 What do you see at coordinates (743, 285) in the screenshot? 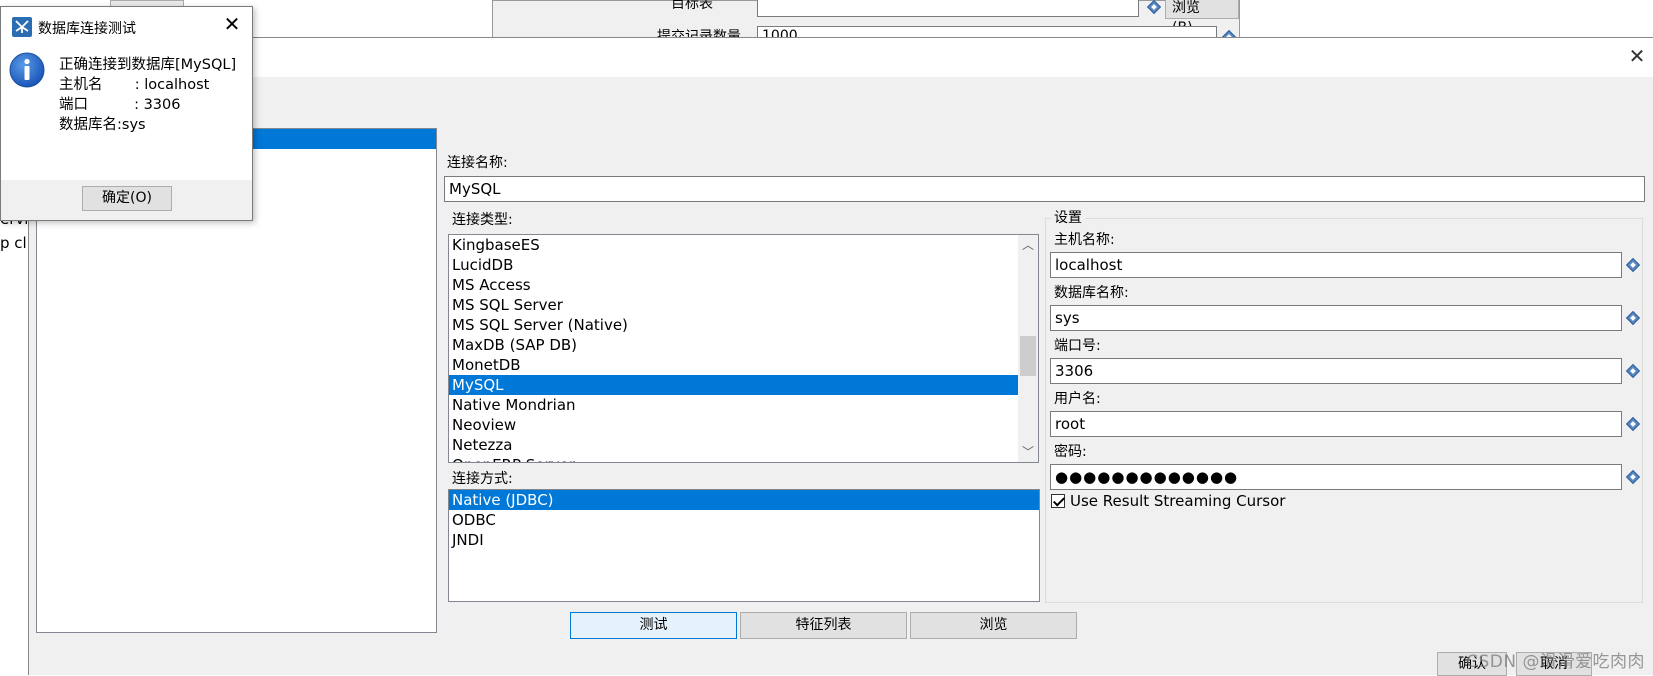
I see `connection-type-item: MS Access` at bounding box center [743, 285].